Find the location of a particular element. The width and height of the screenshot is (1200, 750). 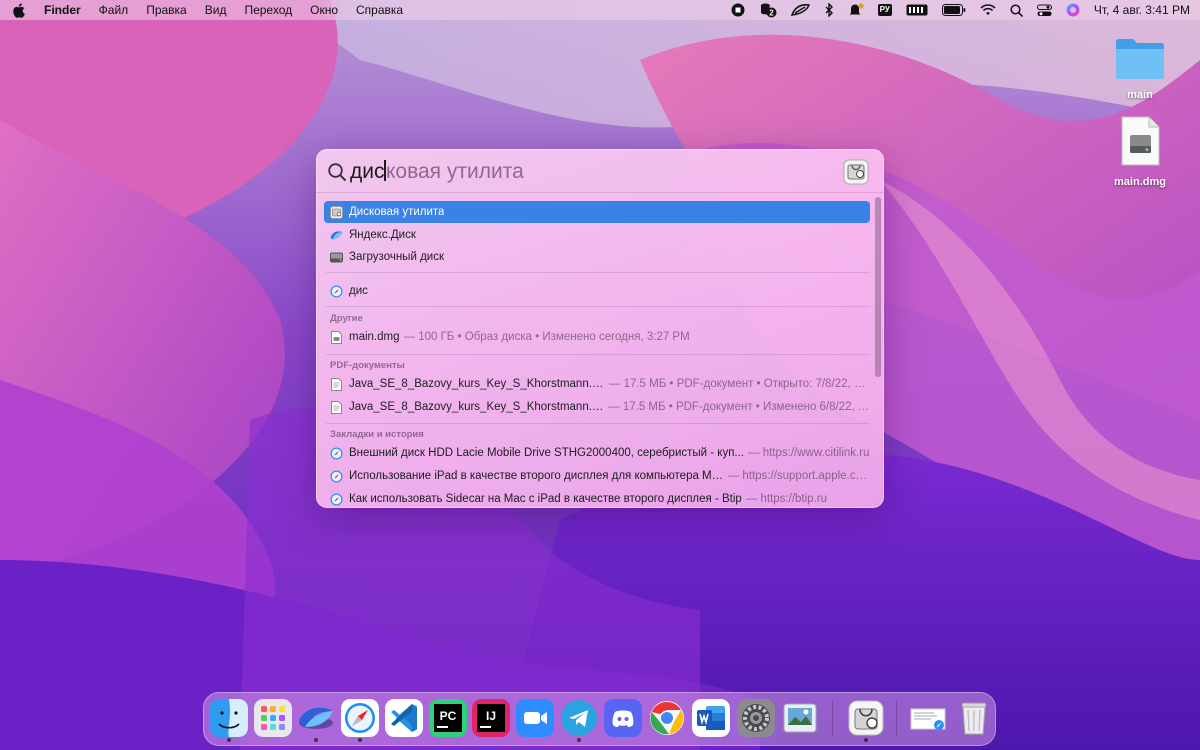

dock-system-preferences is located at coordinates (756, 718).